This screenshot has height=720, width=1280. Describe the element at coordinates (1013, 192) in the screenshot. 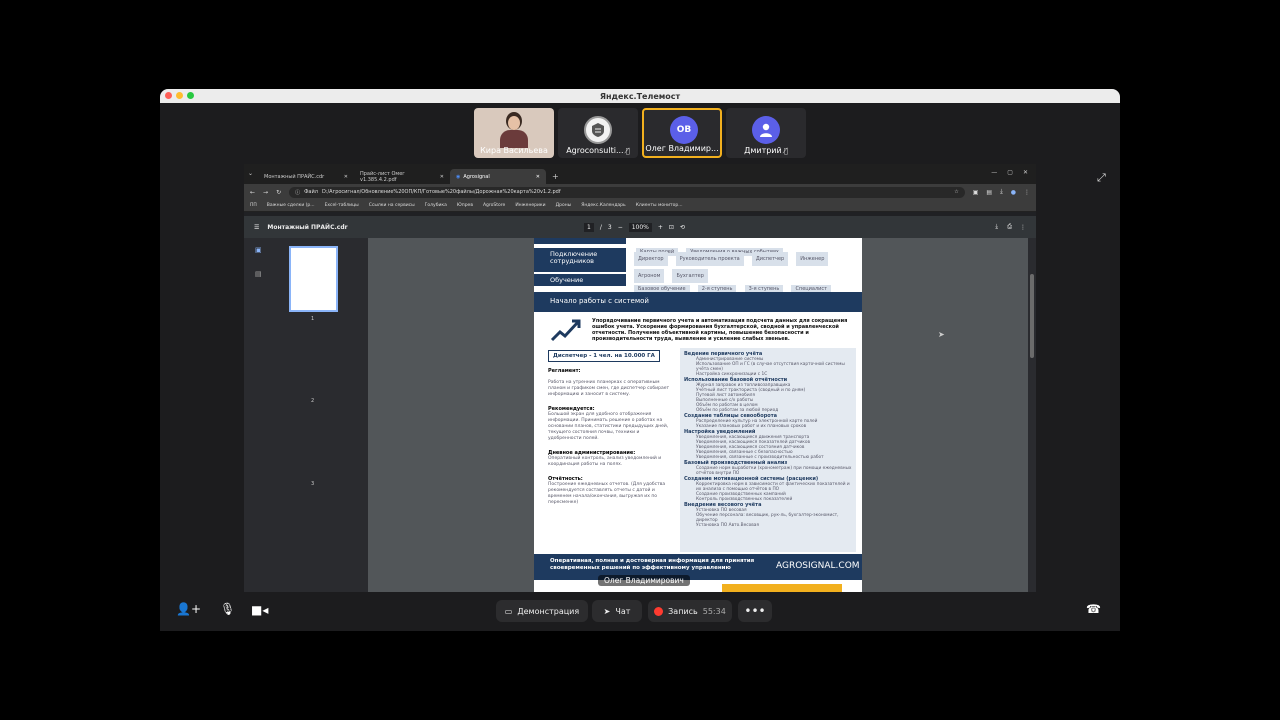

I see `profile-icon: ●` at that location.